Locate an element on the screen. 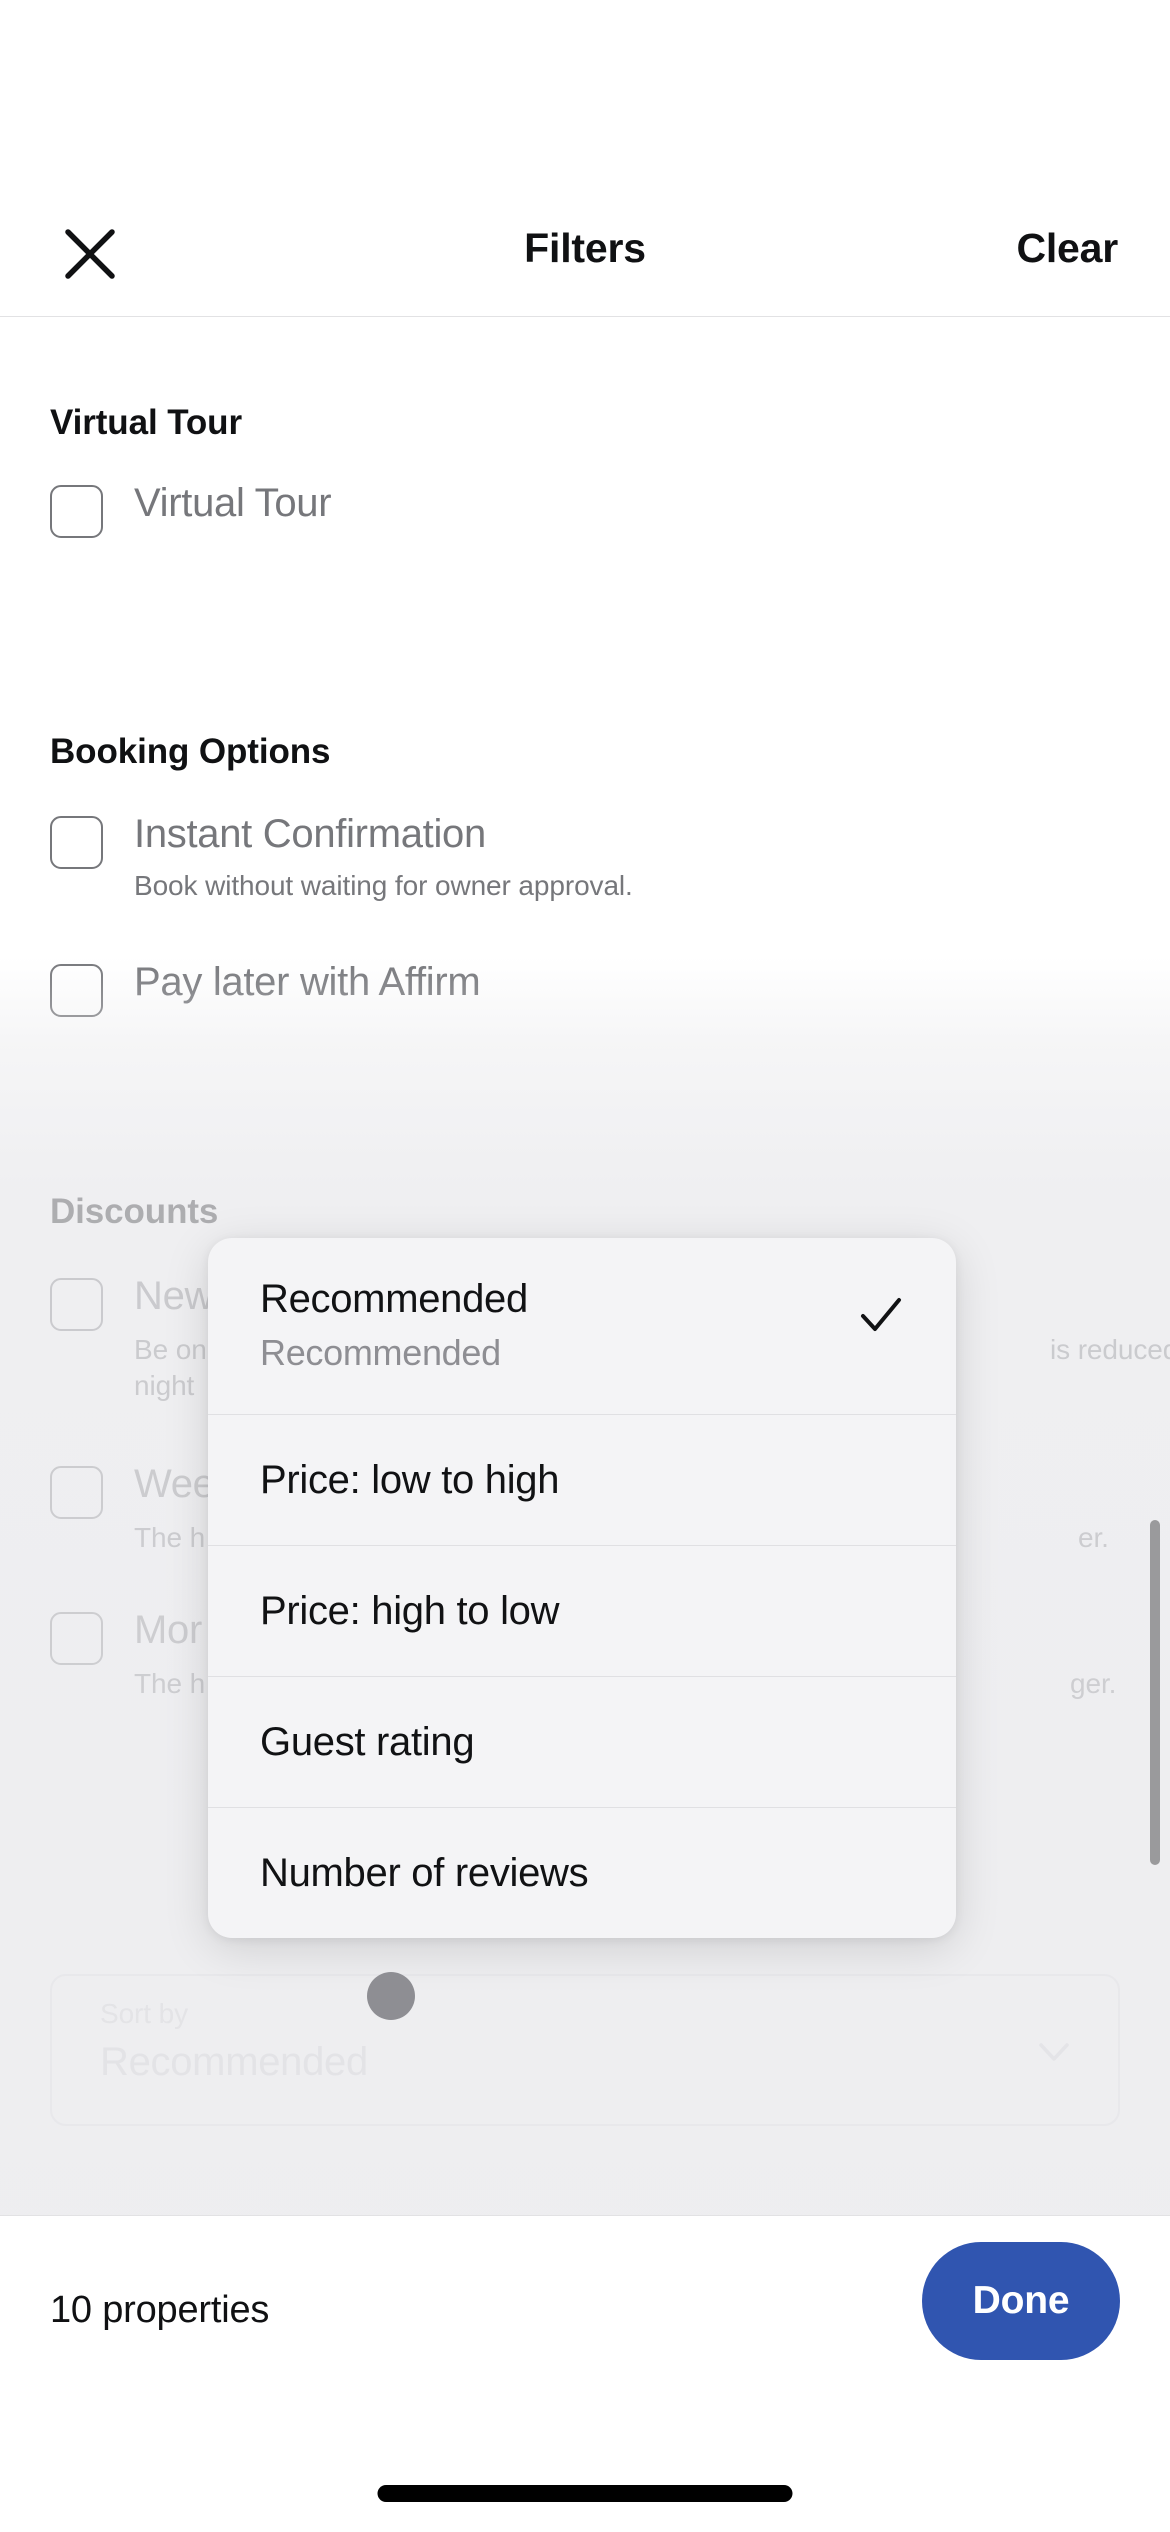 Image resolution: width=1170 pixels, height=2532 pixels. option-label: Virtual Tour is located at coordinates (233, 503).